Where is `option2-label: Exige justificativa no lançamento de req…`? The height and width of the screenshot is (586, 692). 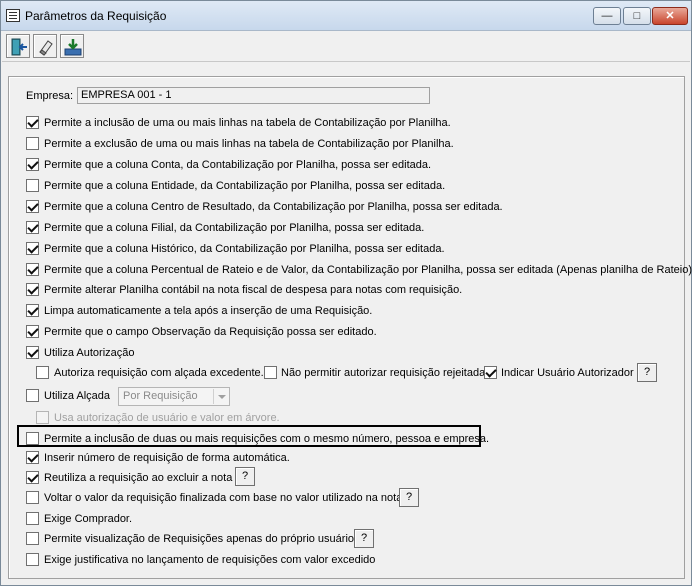
option2-label: Exige justificativa no lançamento de req… is located at coordinates (210, 560).